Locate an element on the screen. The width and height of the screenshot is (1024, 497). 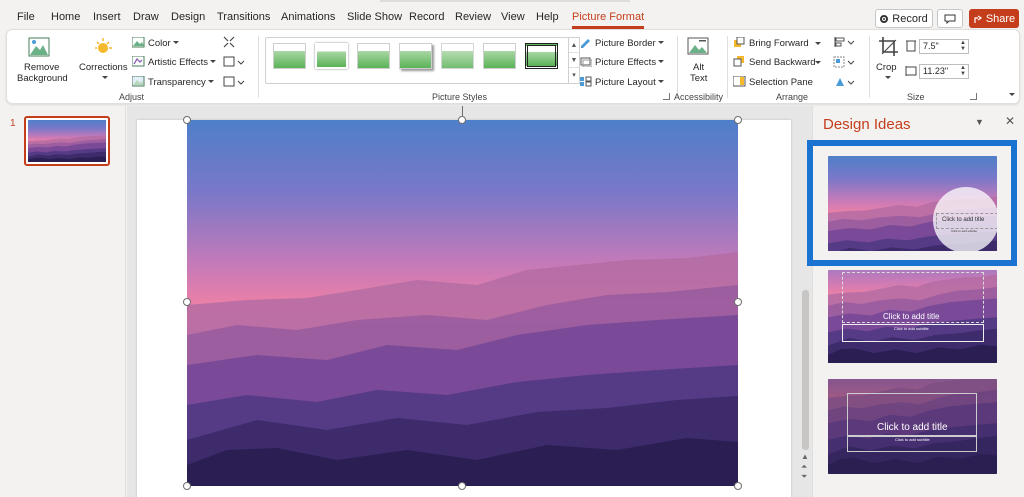
tab-view: View is located at coordinates (513, 17).